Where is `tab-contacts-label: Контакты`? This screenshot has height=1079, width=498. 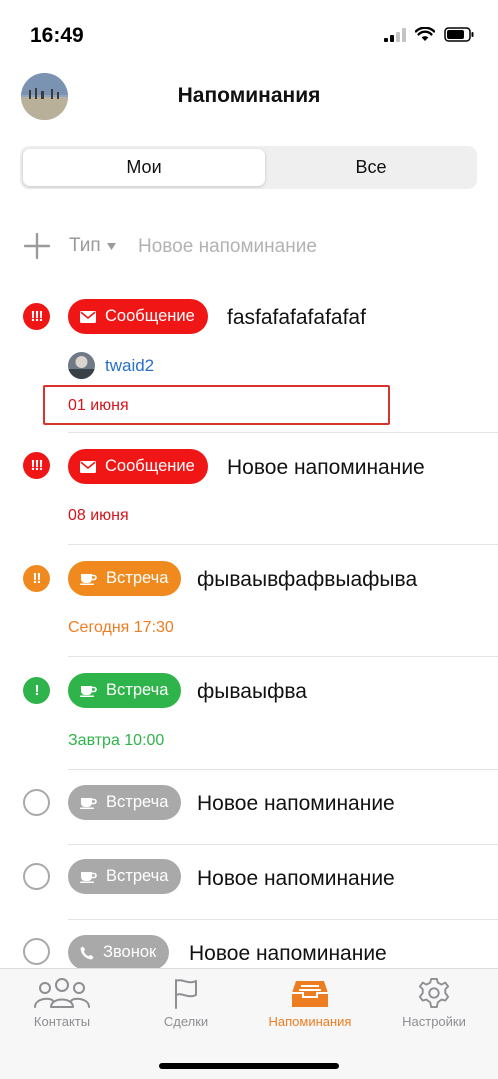
tab-contacts-label: Контакты is located at coordinates (62, 1021).